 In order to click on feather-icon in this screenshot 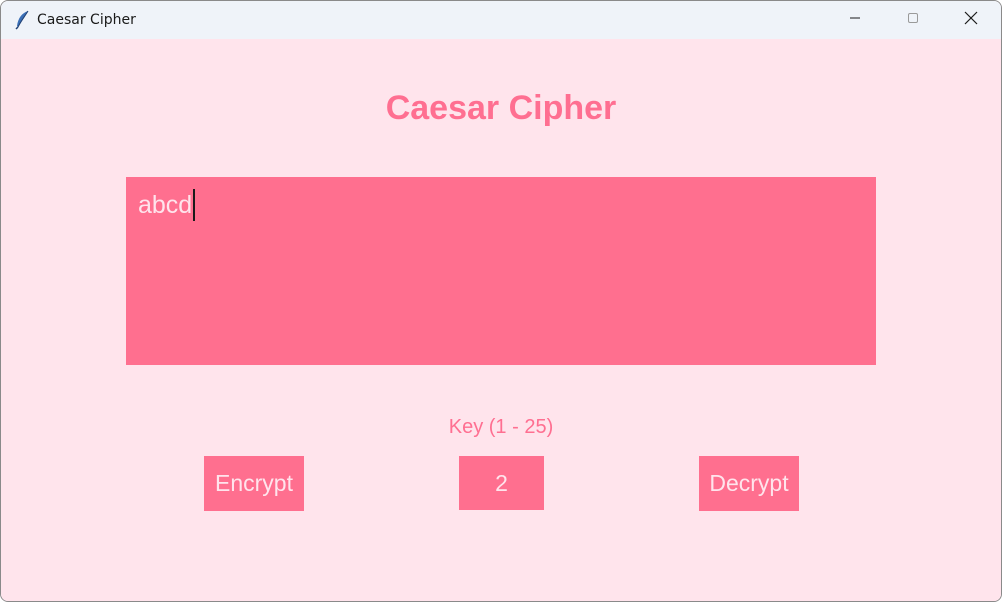, I will do `click(22, 20)`.